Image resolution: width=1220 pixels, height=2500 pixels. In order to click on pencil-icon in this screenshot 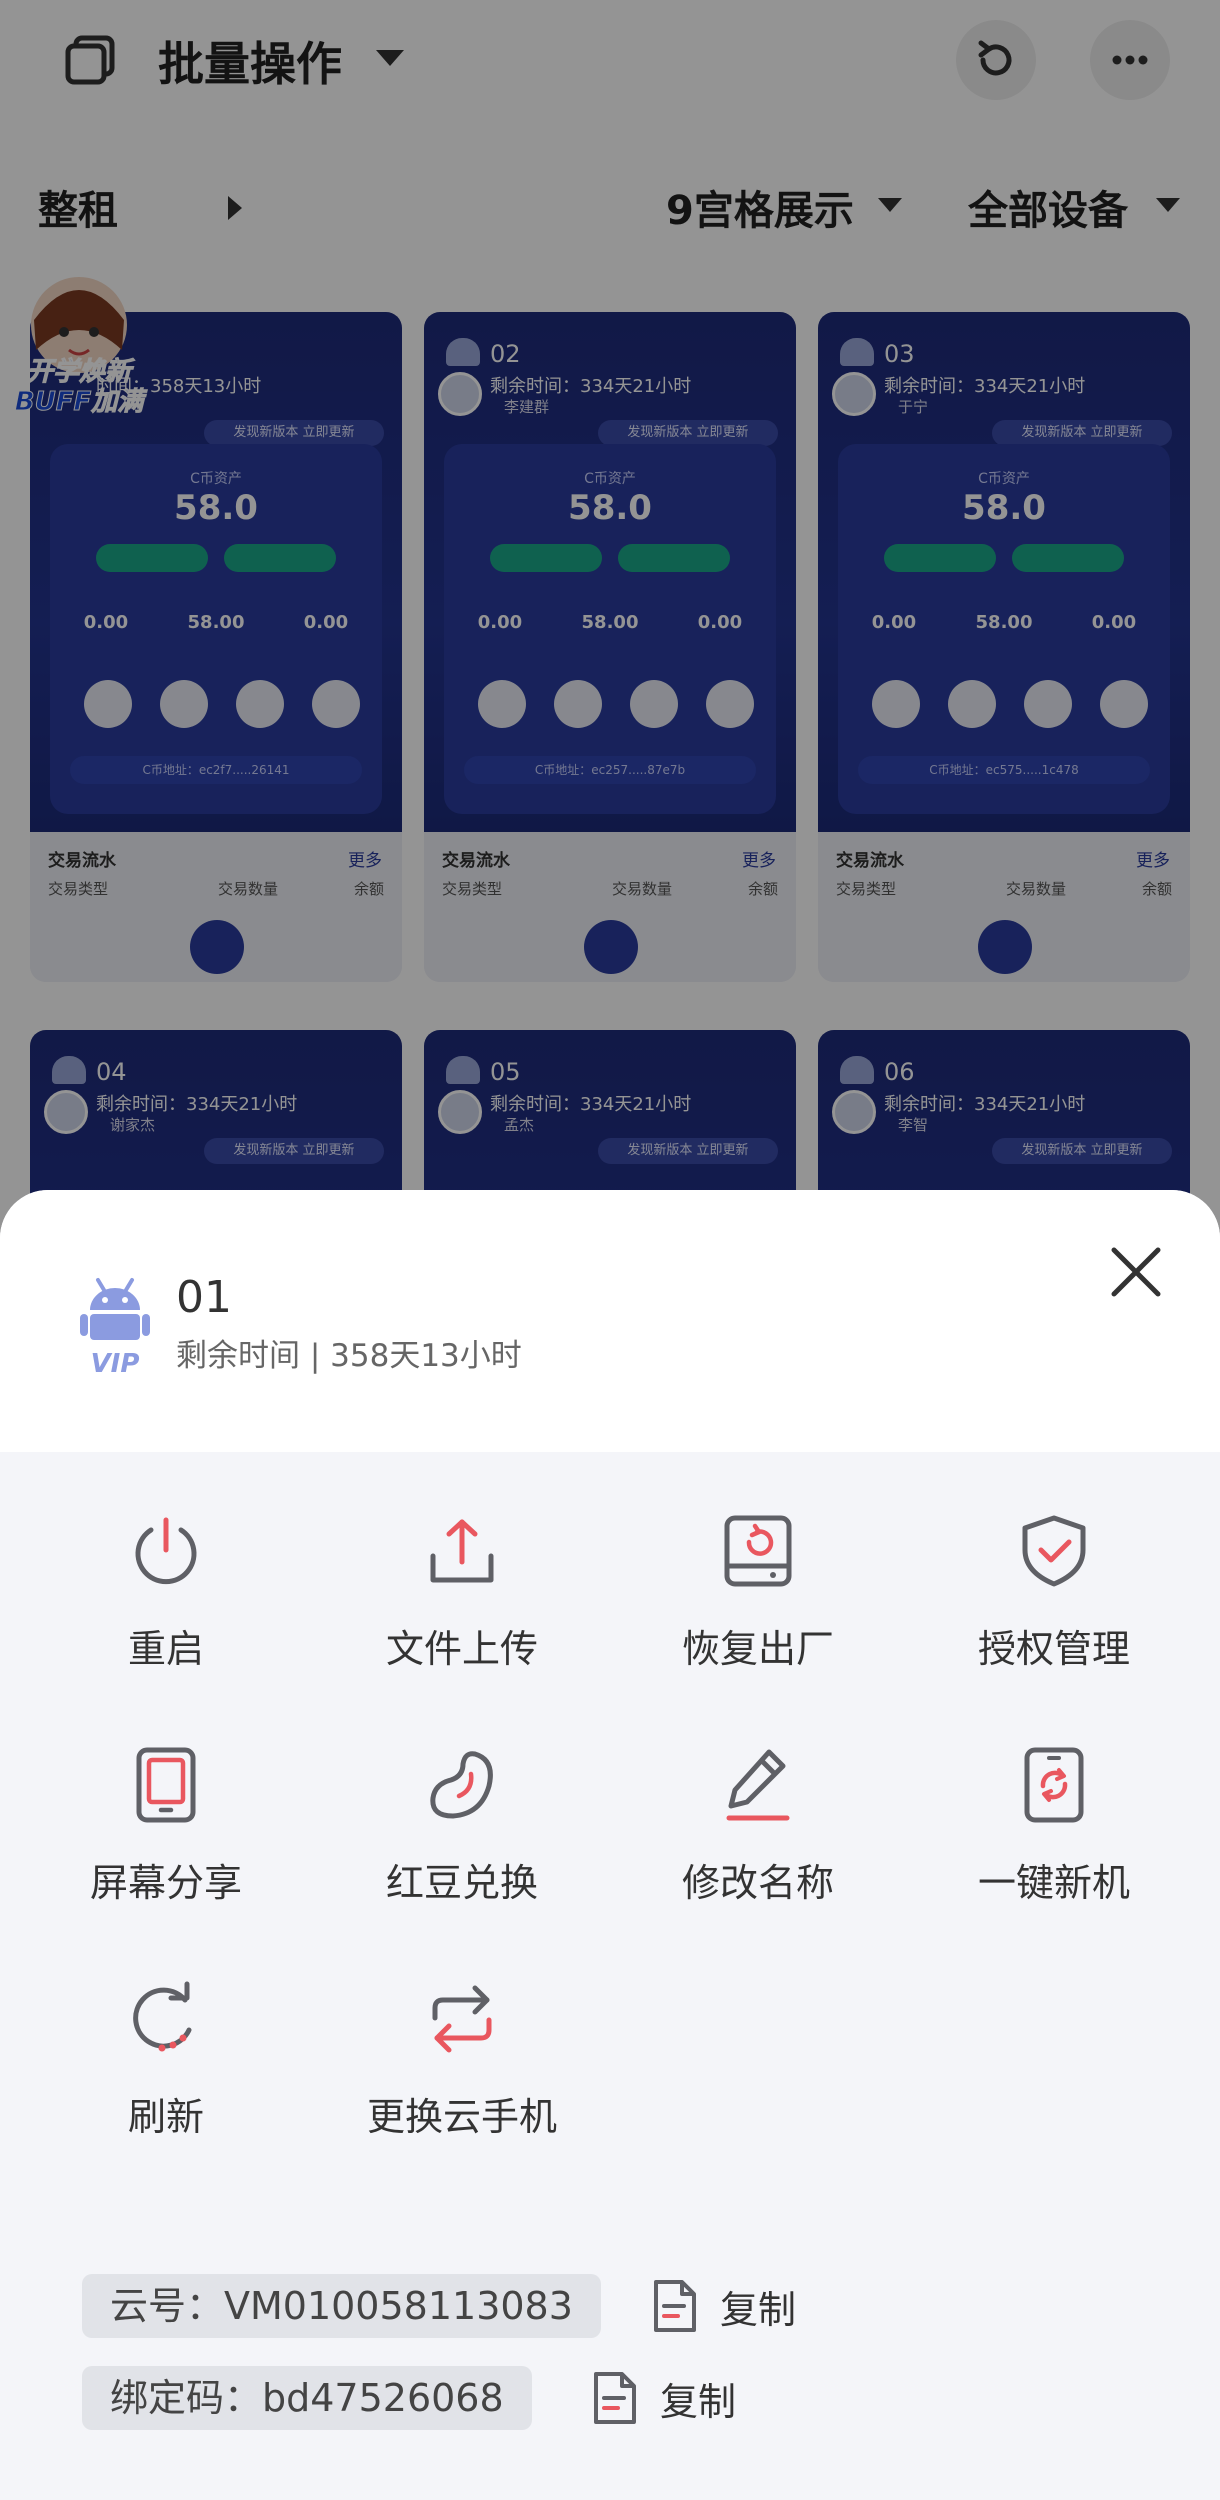, I will do `click(758, 1785)`.